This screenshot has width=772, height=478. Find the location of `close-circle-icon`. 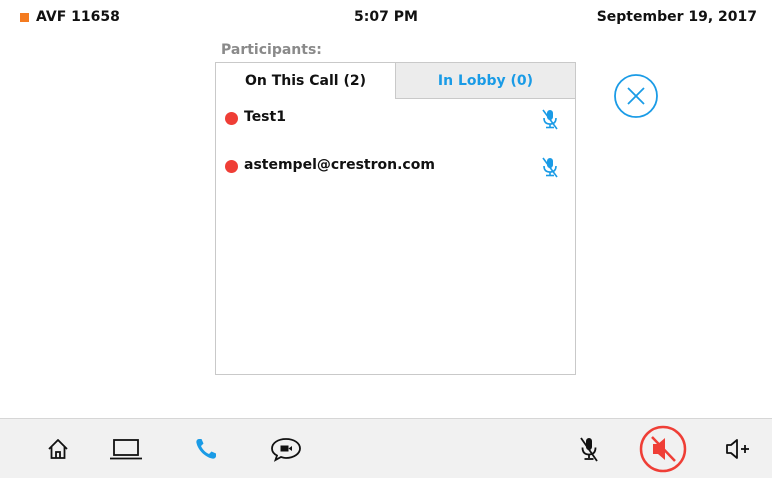

close-circle-icon is located at coordinates (636, 96).